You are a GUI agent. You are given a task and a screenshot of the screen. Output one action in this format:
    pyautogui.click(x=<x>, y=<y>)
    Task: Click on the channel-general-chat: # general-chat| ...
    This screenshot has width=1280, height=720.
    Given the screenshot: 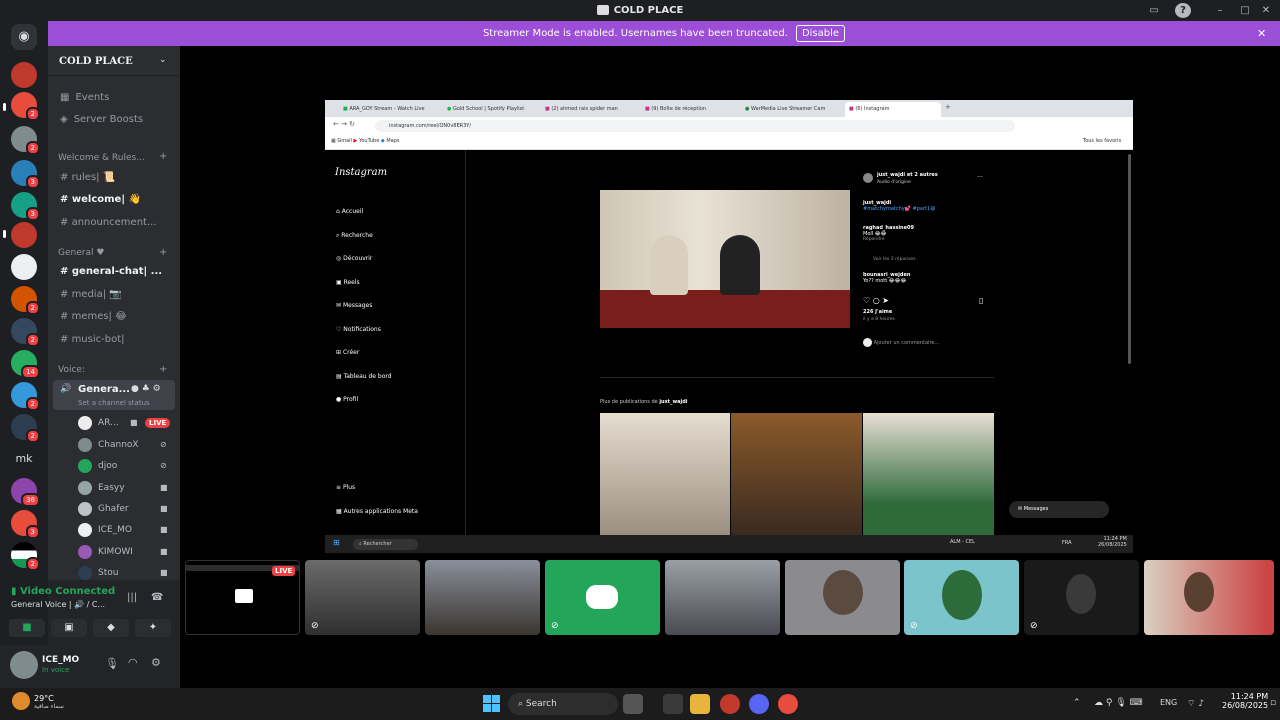 What is the action you would take?
    pyautogui.click(x=117, y=272)
    